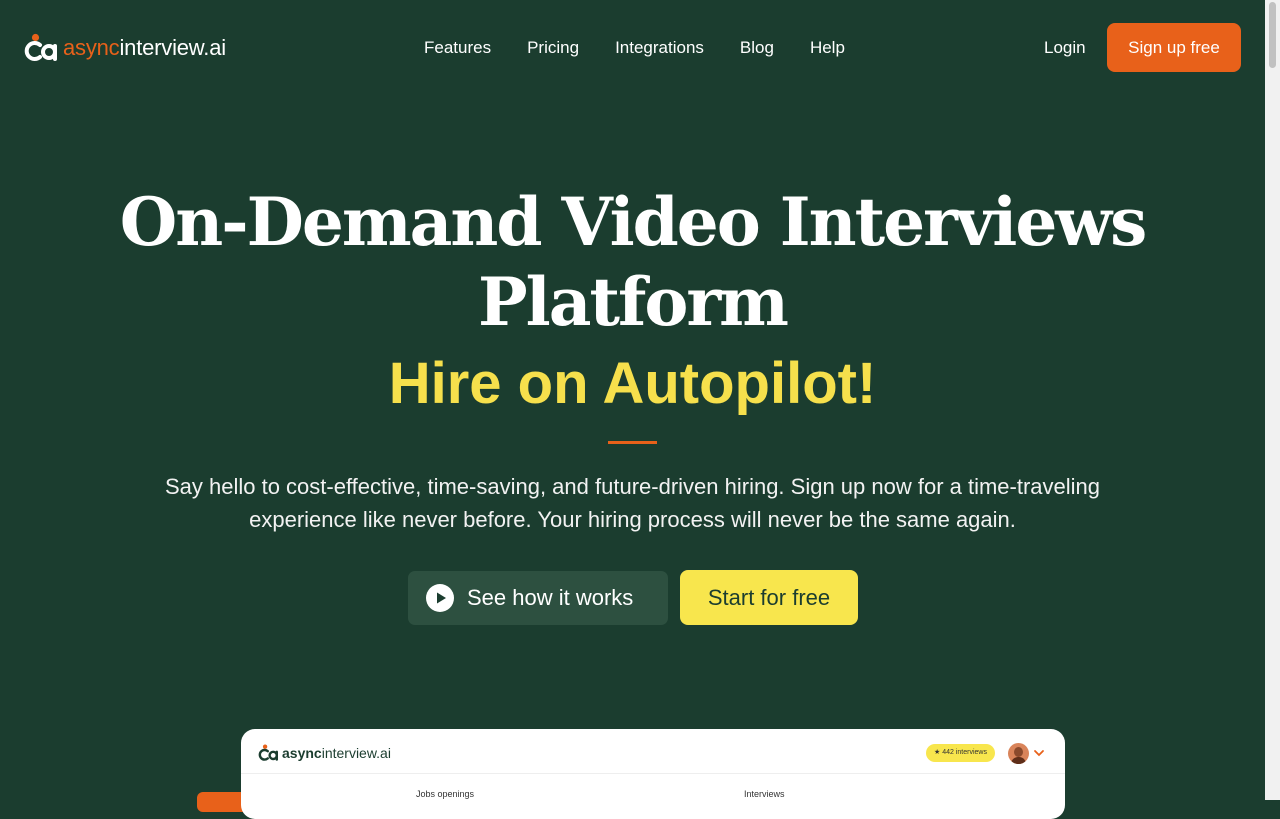 The height and width of the screenshot is (819, 1280). I want to click on brand-wordmark-interview: interview.ai, so click(172, 47).